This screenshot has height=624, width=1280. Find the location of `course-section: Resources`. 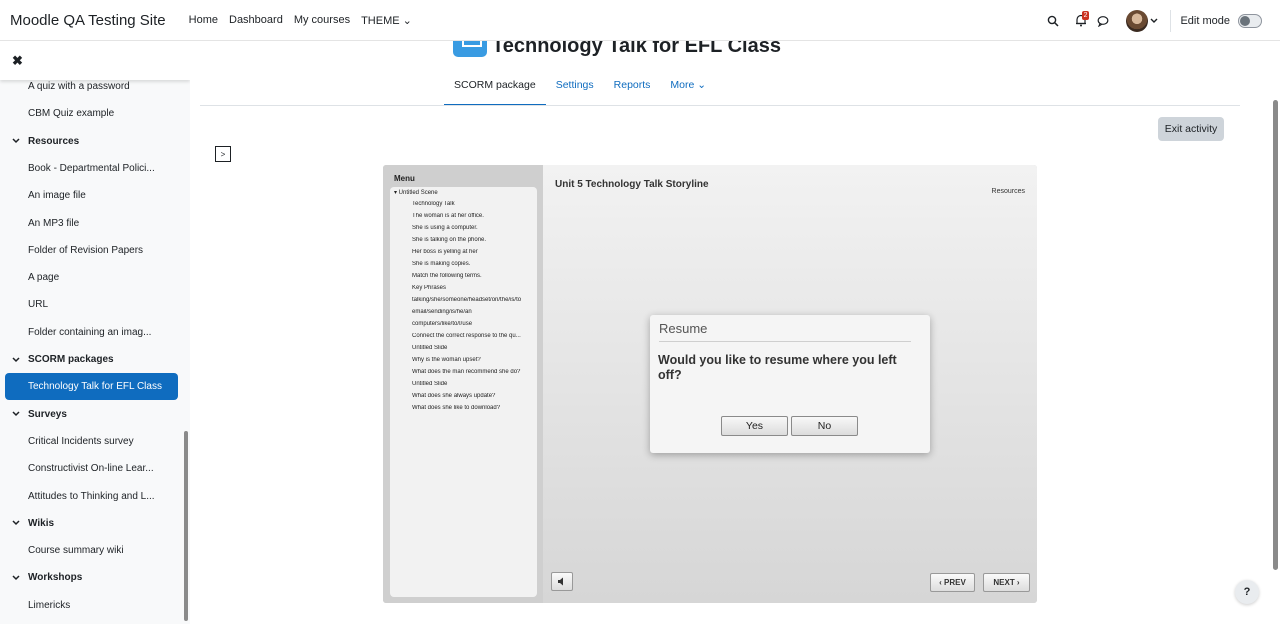

course-section: Resources is located at coordinates (90, 141).